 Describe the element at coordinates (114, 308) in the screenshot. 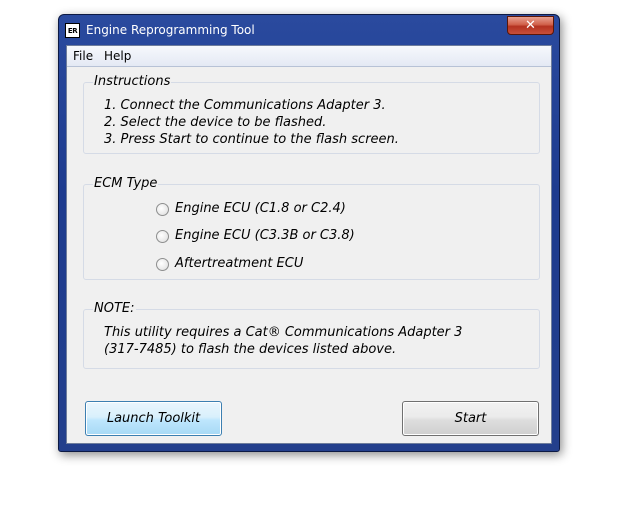

I see `note-title: NOTE:` at that location.